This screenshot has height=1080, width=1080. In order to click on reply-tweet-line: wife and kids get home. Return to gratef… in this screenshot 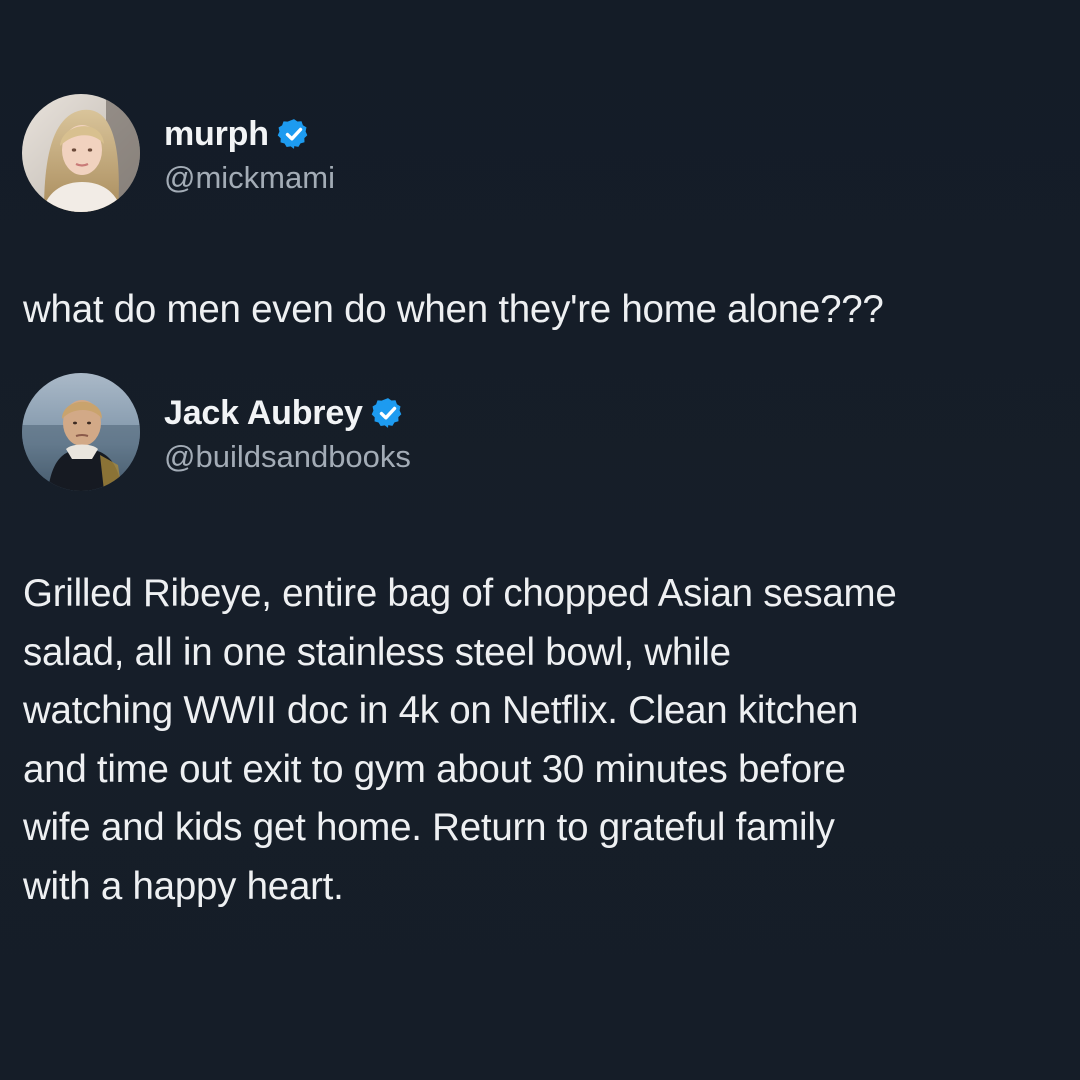, I will do `click(429, 827)`.